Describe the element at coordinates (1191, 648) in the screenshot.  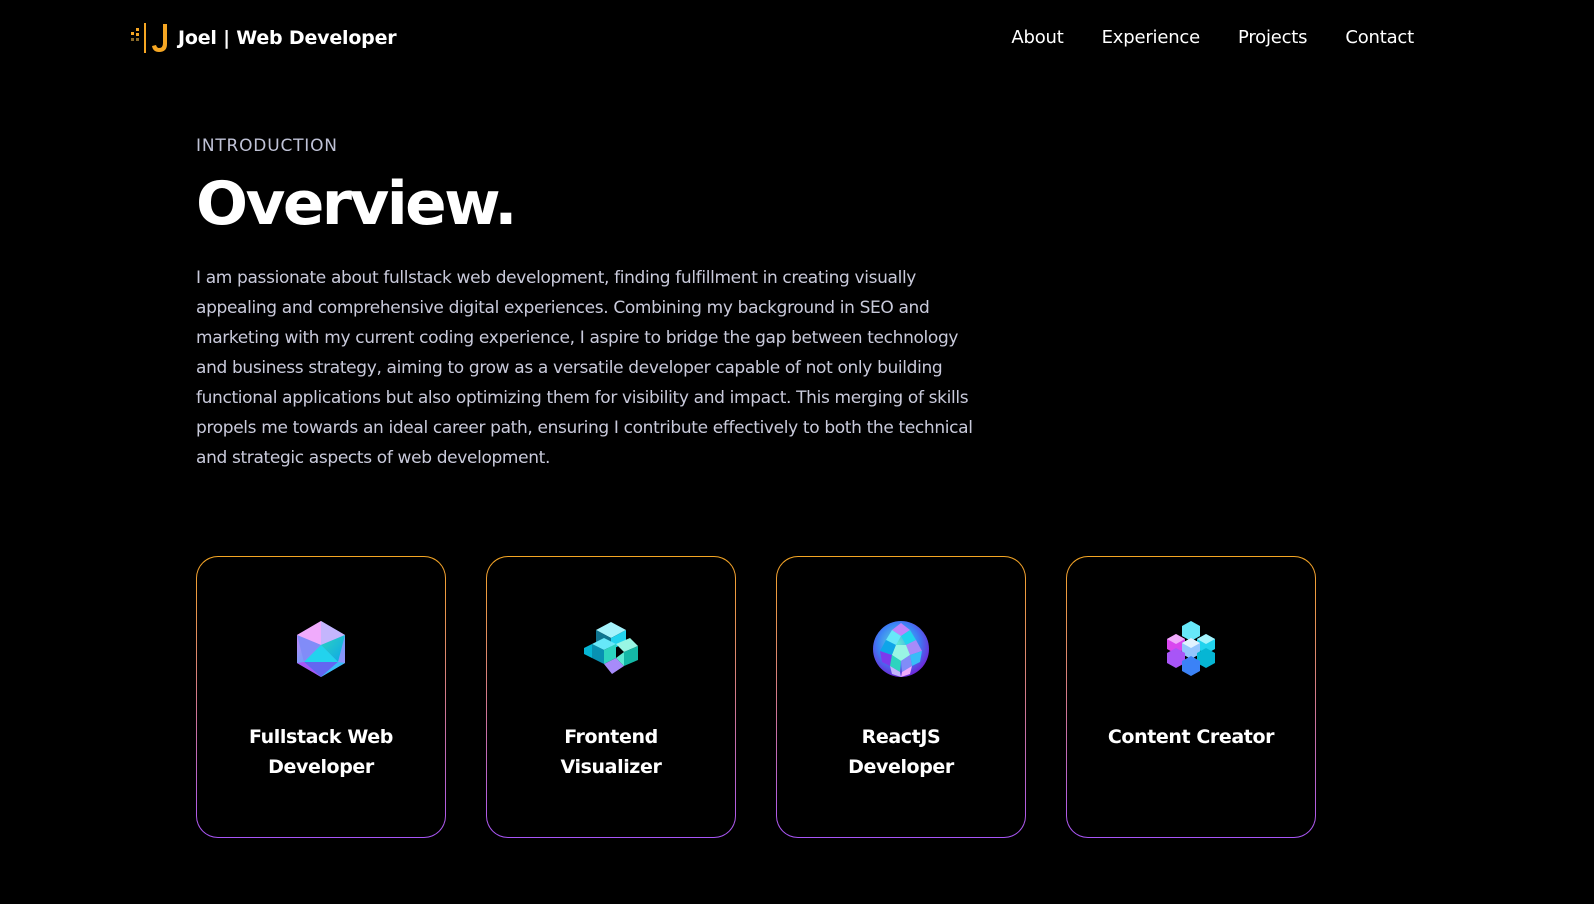
I see `iridescent-hexagon-cluster-icon` at that location.